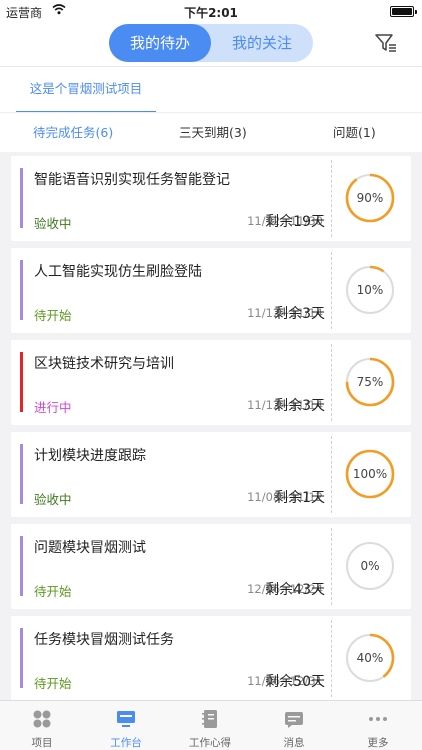  Describe the element at coordinates (132, 180) in the screenshot. I see `task-title: 智能语音识别实现任务智能登记` at that location.